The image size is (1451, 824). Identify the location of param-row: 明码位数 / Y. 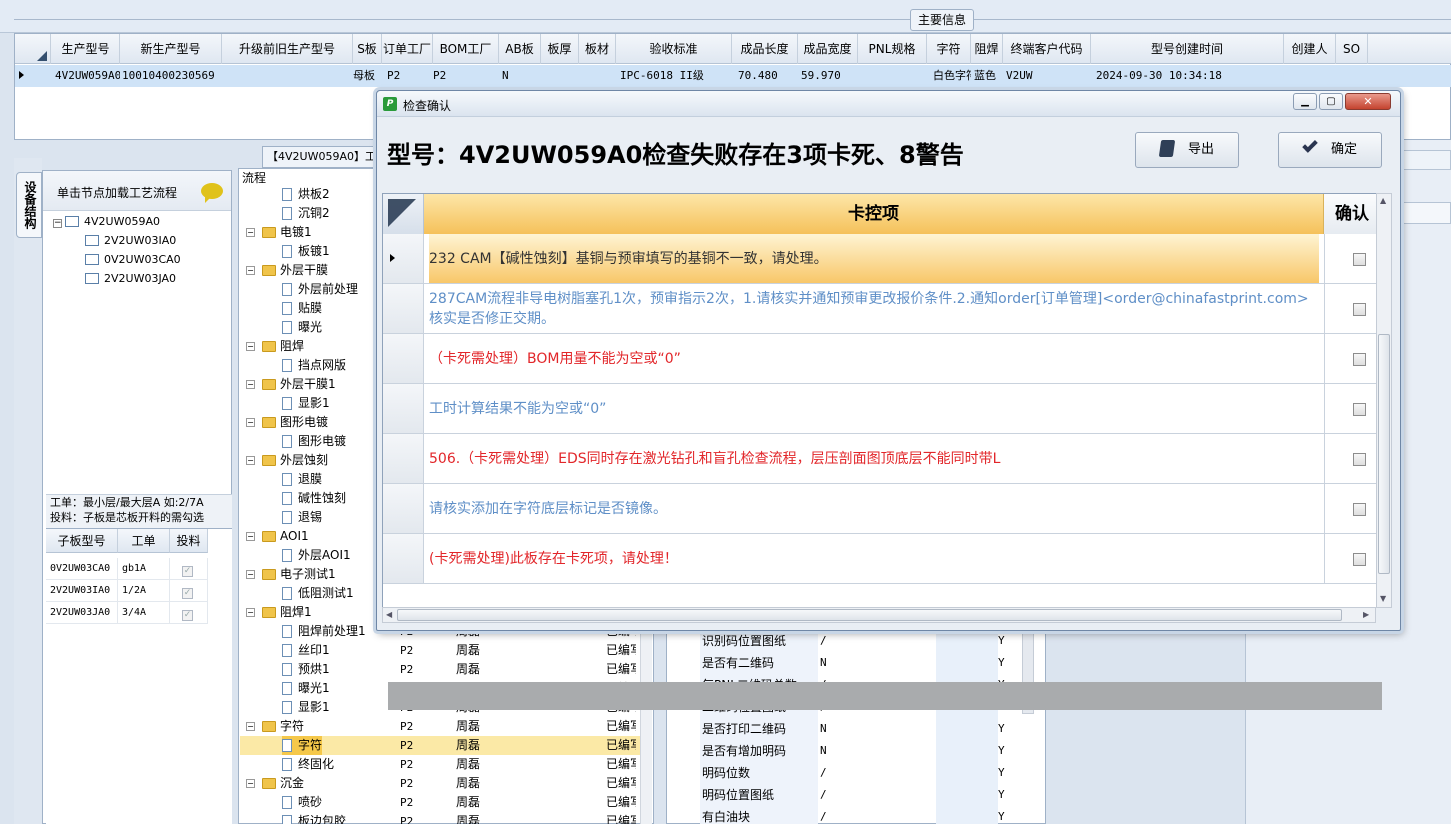
(860, 773).